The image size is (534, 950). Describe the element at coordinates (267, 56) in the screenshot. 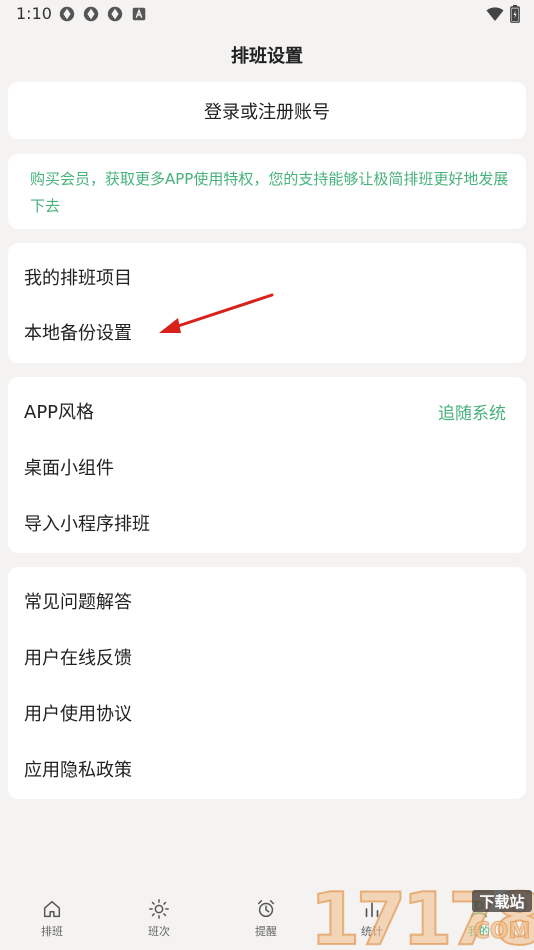

I see `page-title: 排班设置` at that location.